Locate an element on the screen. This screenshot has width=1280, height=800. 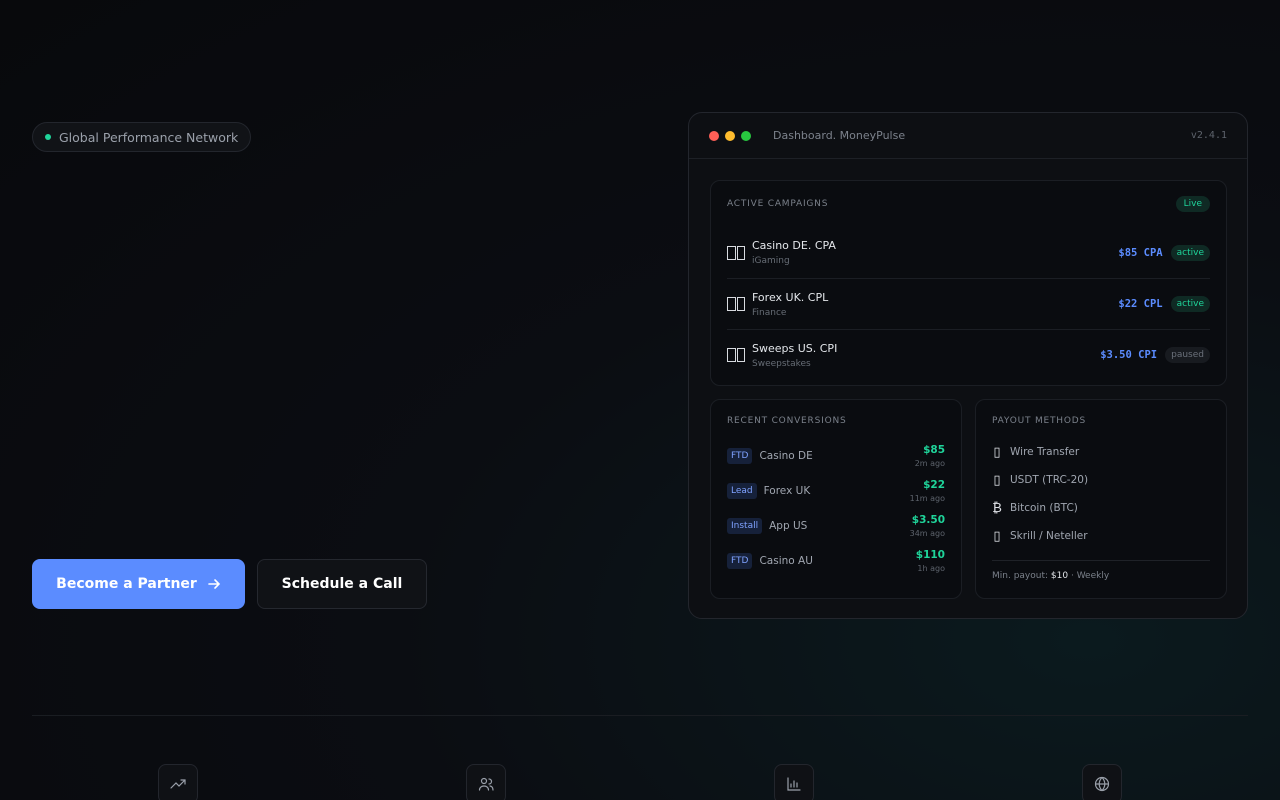
payout-label: USDT (TRC-20) is located at coordinates (1049, 480).